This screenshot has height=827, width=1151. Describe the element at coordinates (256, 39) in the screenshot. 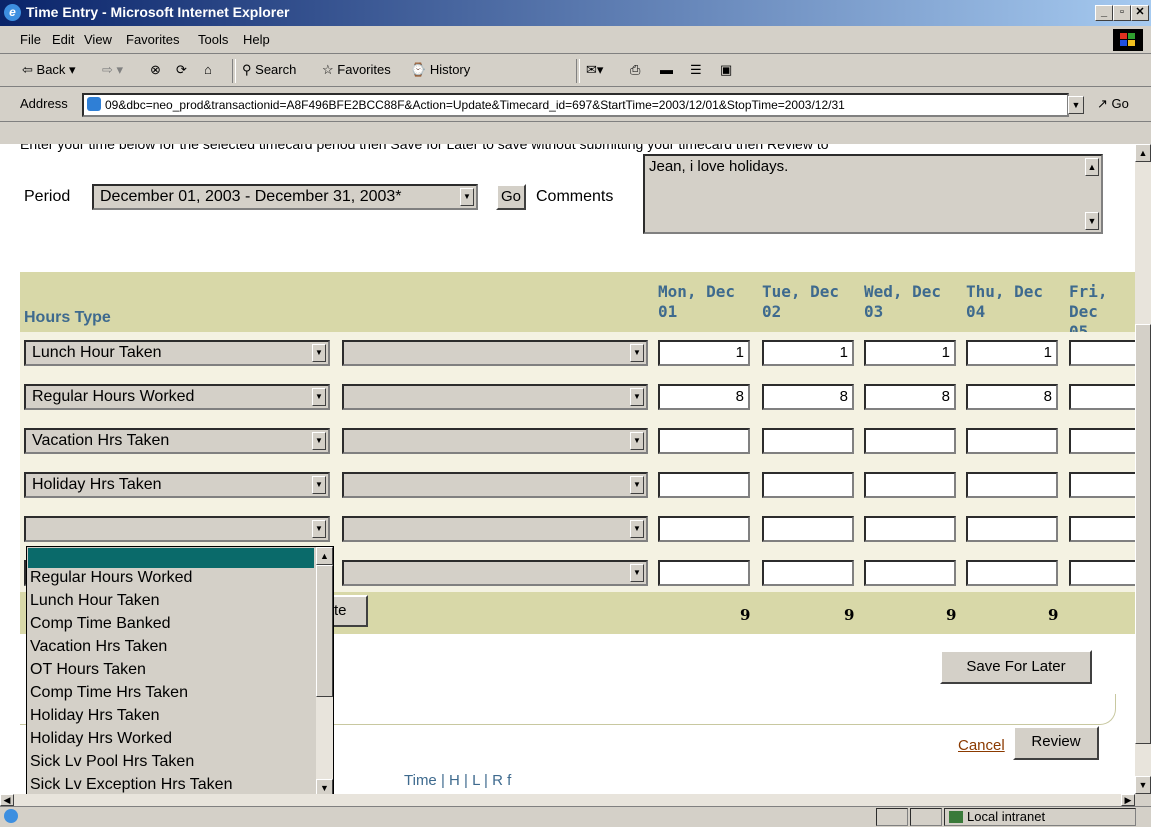

I see `menu-help: Help` at that location.